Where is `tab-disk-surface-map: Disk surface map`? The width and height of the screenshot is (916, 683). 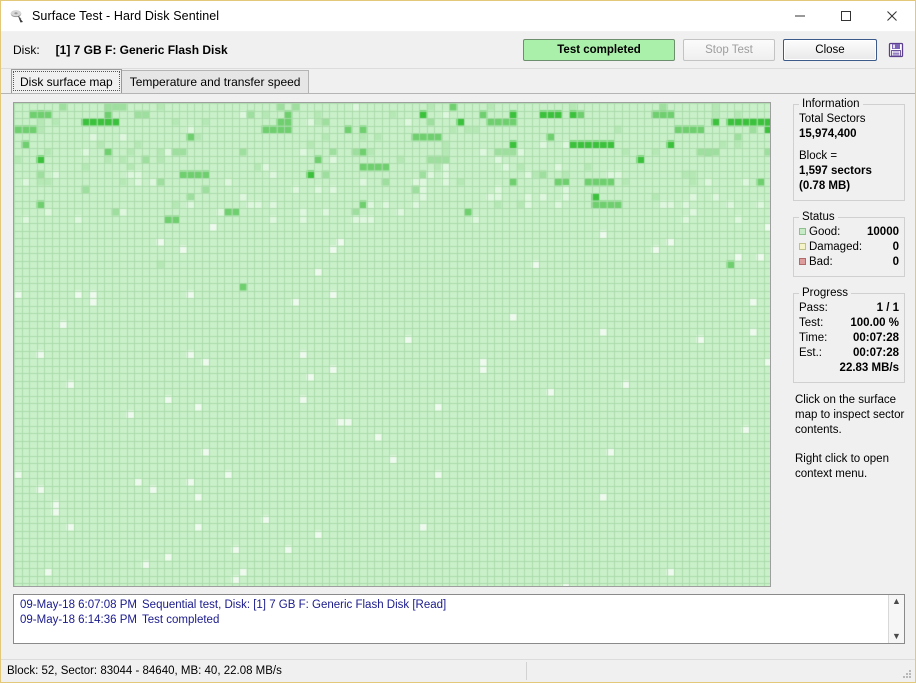 tab-disk-surface-map: Disk surface map is located at coordinates (66, 81).